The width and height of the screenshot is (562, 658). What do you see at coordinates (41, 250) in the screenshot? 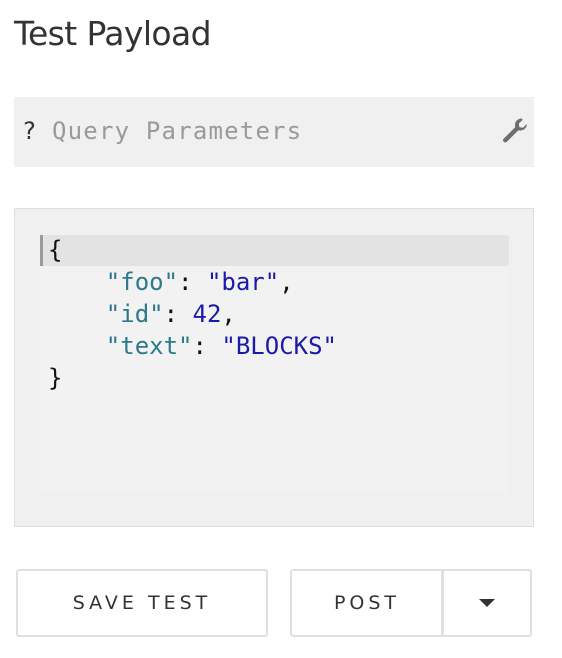
I see `text-cursor` at bounding box center [41, 250].